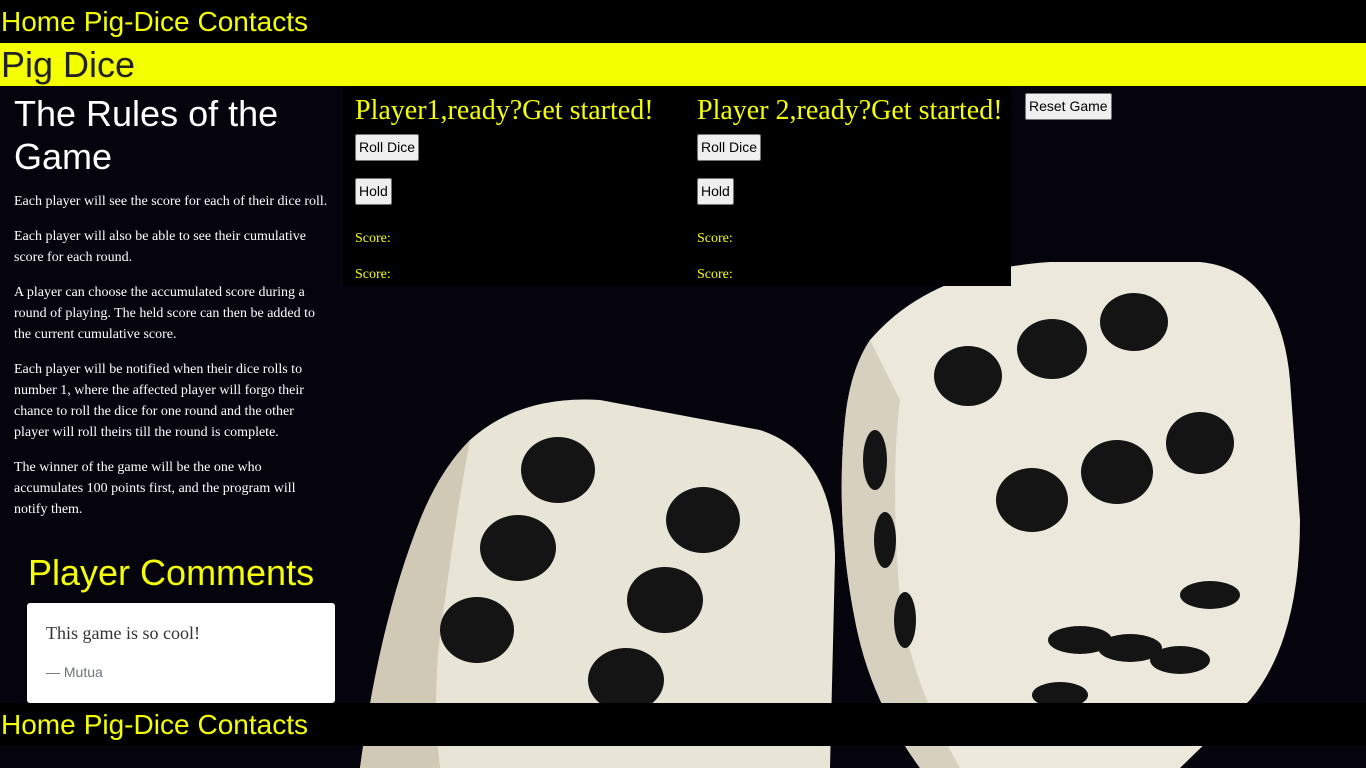  What do you see at coordinates (373, 191) in the screenshot?
I see `player-one-hold-button: Hold` at bounding box center [373, 191].